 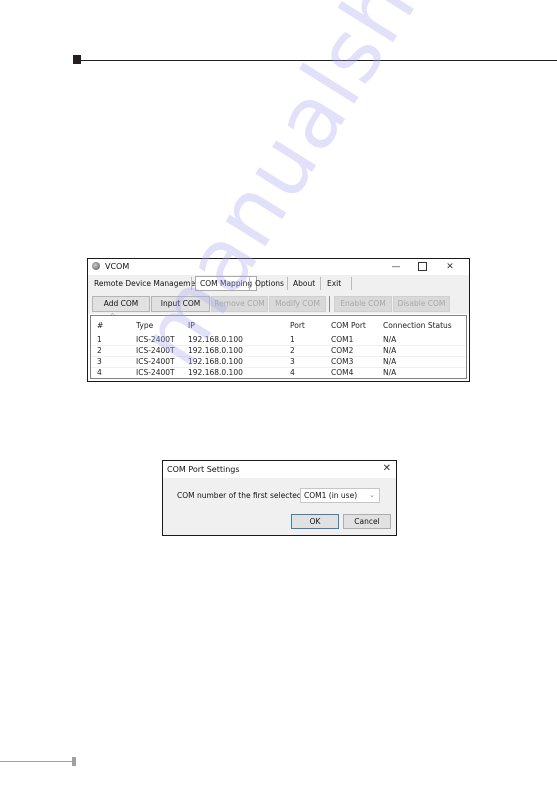 I want to click on dialog-title: COM Port Settings, so click(x=203, y=469).